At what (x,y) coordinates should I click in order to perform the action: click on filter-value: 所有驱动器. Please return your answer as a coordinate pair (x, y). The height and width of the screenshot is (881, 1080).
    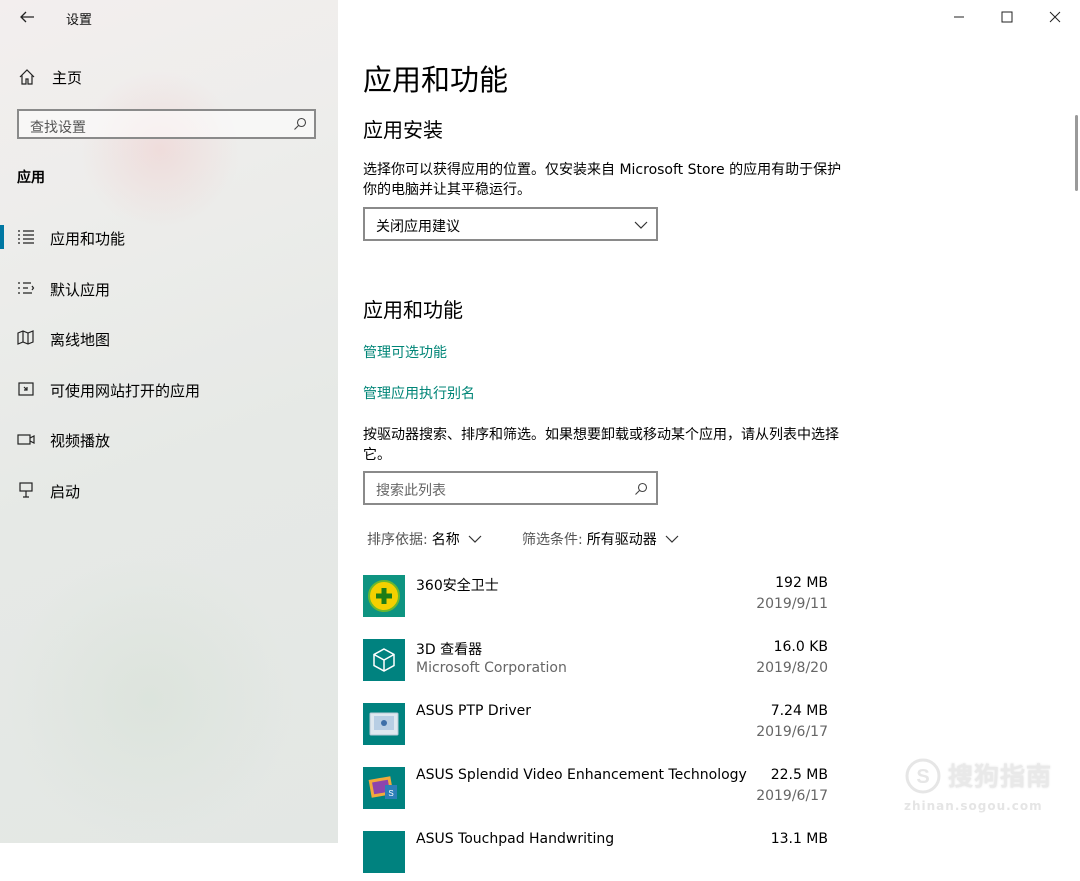
    Looking at the image, I should click on (621, 540).